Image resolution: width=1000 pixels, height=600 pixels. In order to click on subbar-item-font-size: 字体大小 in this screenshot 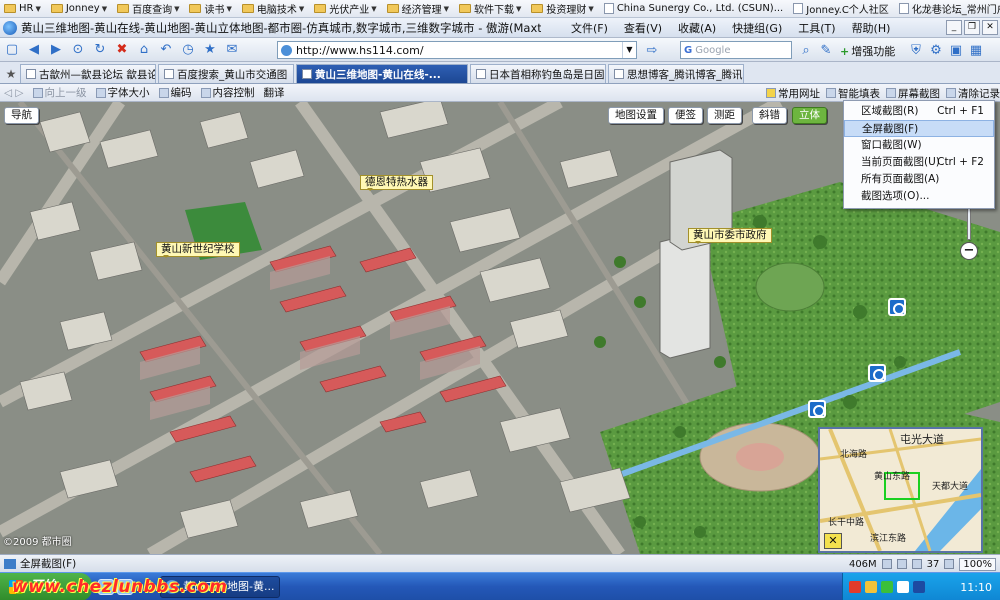, I will do `click(122, 92)`.